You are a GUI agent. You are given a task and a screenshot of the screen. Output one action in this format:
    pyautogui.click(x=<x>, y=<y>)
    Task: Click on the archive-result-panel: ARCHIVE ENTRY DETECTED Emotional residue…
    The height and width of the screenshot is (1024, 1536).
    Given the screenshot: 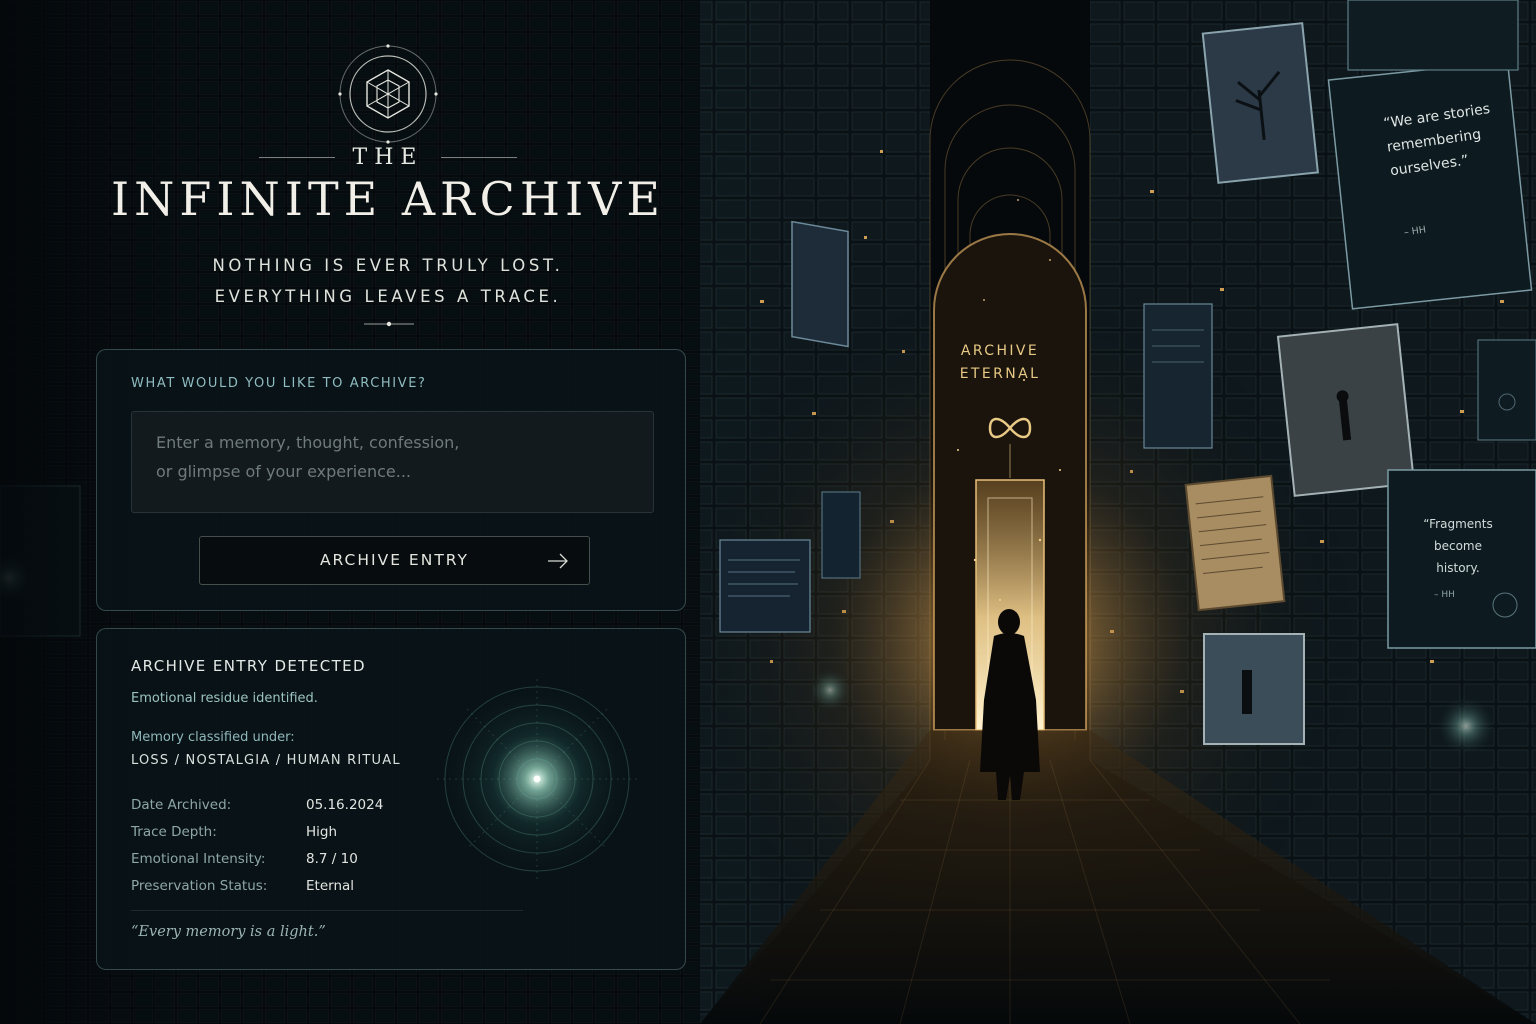 What is the action you would take?
    pyautogui.click(x=391, y=799)
    